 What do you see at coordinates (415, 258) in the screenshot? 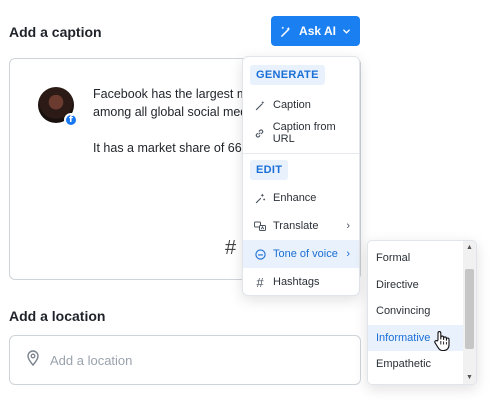
I see `tone-option-formal: Formal` at bounding box center [415, 258].